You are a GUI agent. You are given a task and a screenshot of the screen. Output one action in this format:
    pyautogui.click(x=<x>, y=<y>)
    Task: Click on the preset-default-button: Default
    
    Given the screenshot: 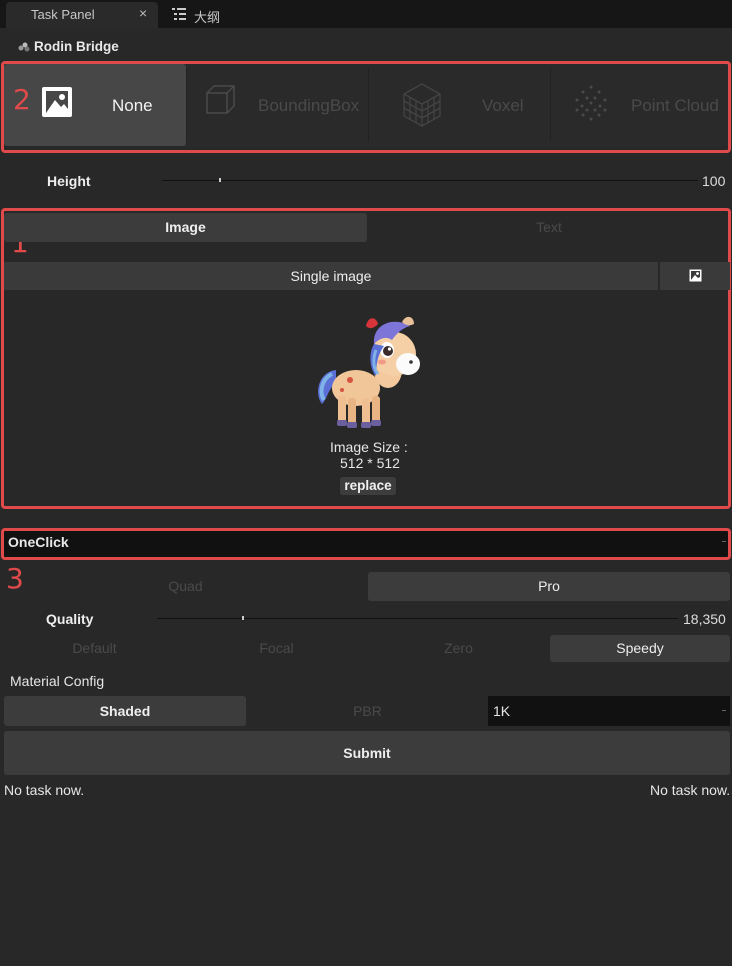 What is the action you would take?
    pyautogui.click(x=94, y=648)
    